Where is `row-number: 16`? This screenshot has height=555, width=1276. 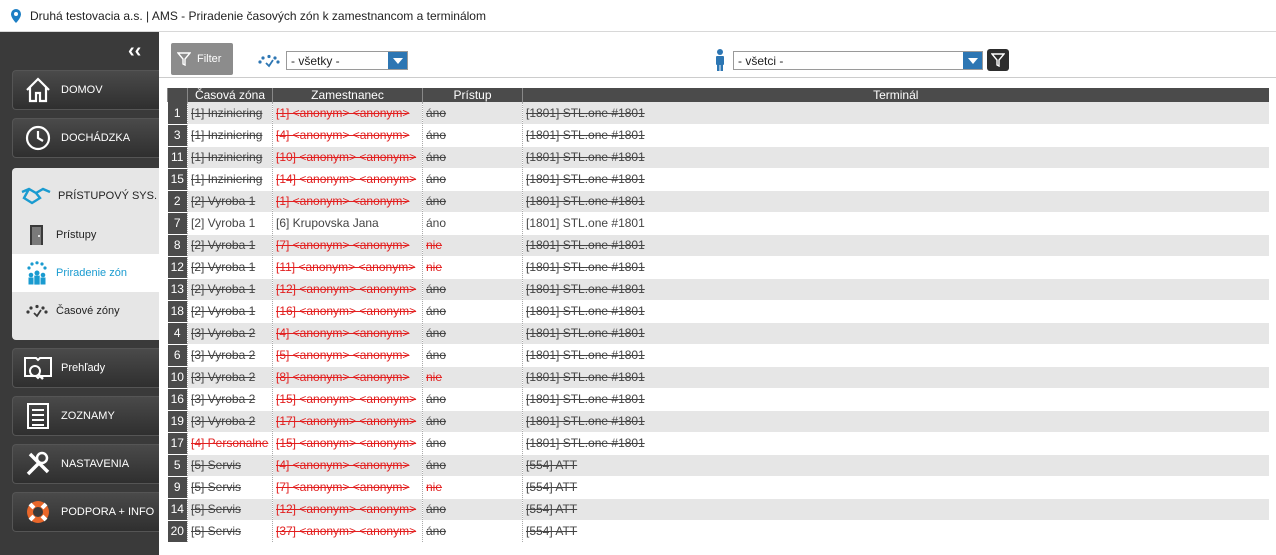 row-number: 16 is located at coordinates (177, 399).